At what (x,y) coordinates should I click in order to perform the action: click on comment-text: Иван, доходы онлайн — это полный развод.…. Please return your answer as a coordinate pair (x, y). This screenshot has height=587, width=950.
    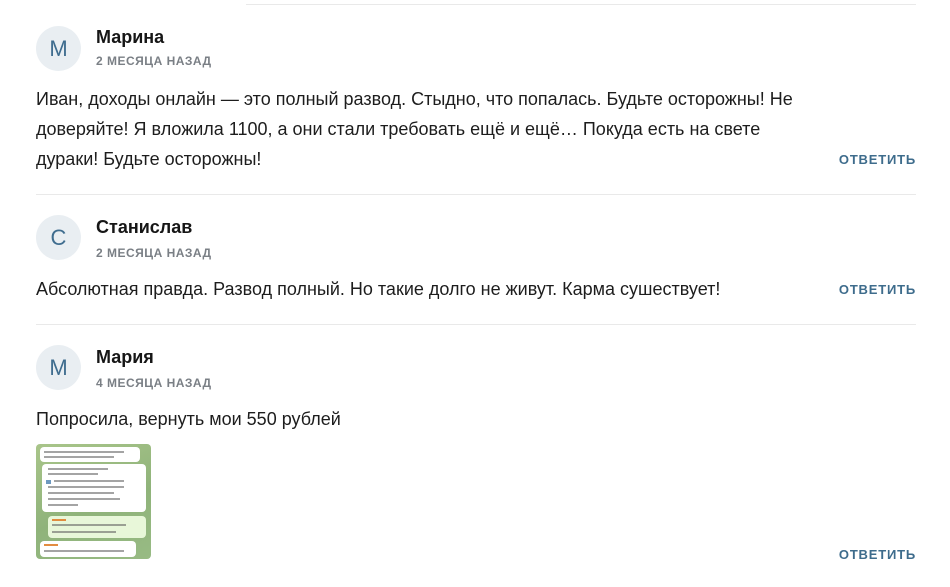
    Looking at the image, I should click on (431, 129).